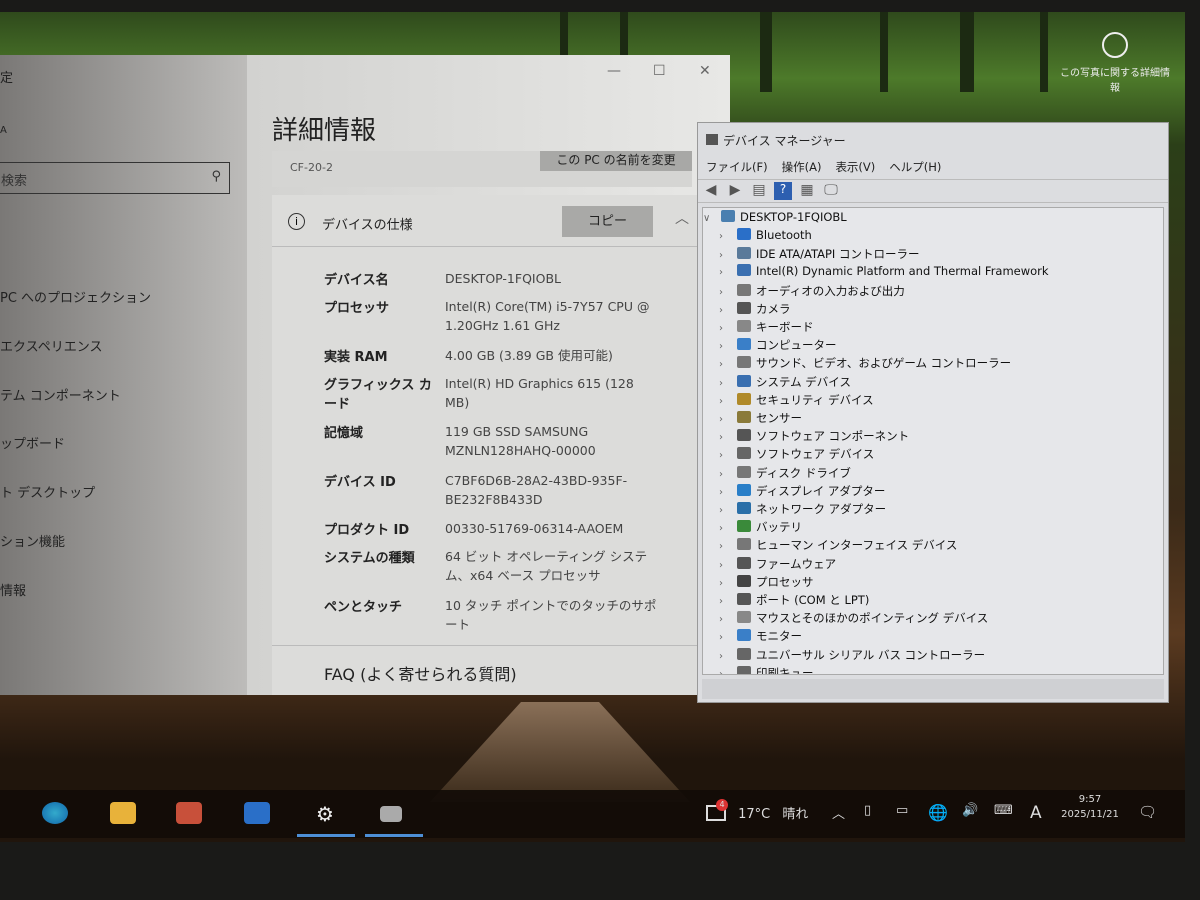  What do you see at coordinates (1090, 807) in the screenshot?
I see `clock: 9:57 2025/11/21` at bounding box center [1090, 807].